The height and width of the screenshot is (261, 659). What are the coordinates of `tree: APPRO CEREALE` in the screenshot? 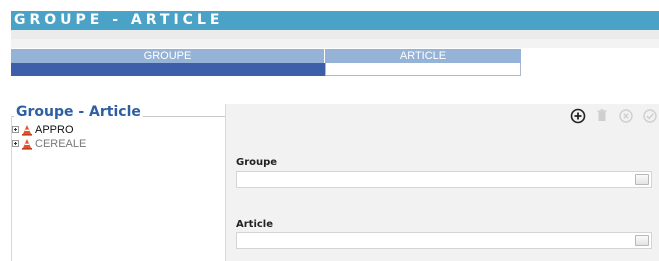 It's located at (48, 137).